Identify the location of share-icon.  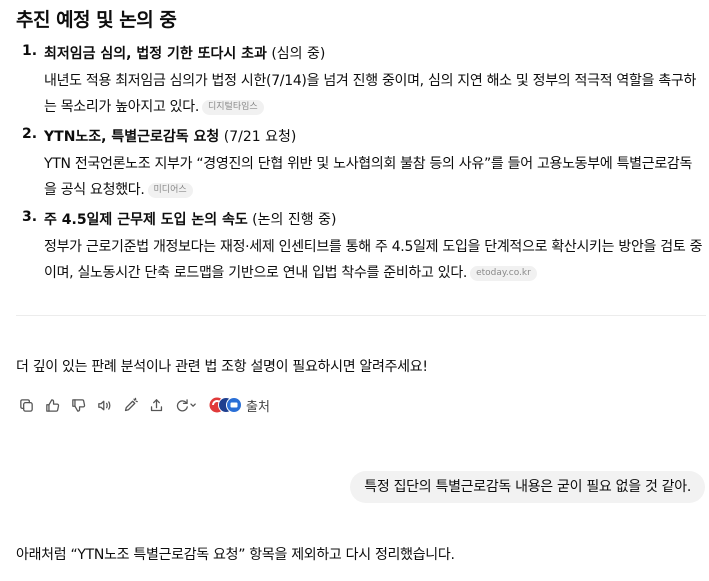
(156, 404).